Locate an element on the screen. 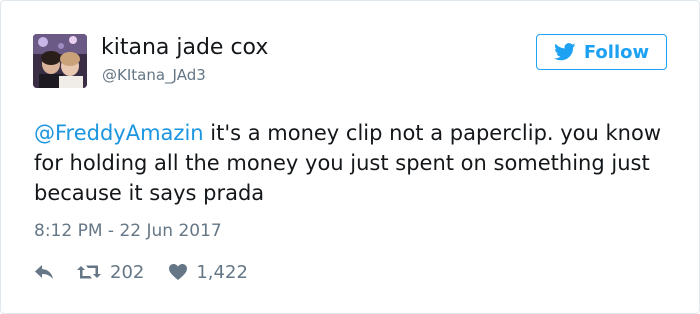  reply-button is located at coordinates (44, 272).